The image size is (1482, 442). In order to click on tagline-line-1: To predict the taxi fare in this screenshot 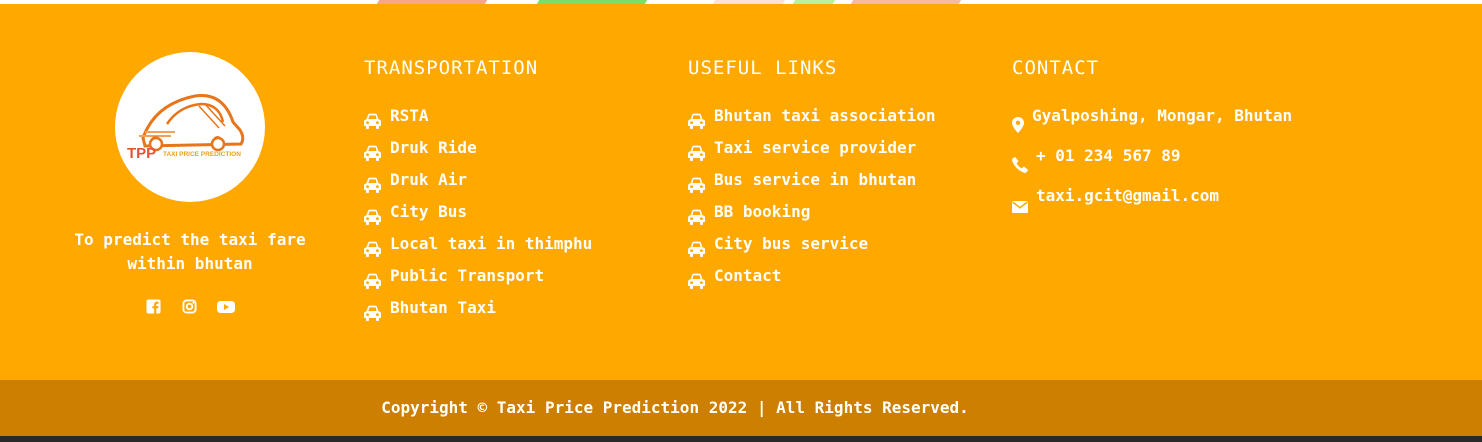, I will do `click(190, 239)`.